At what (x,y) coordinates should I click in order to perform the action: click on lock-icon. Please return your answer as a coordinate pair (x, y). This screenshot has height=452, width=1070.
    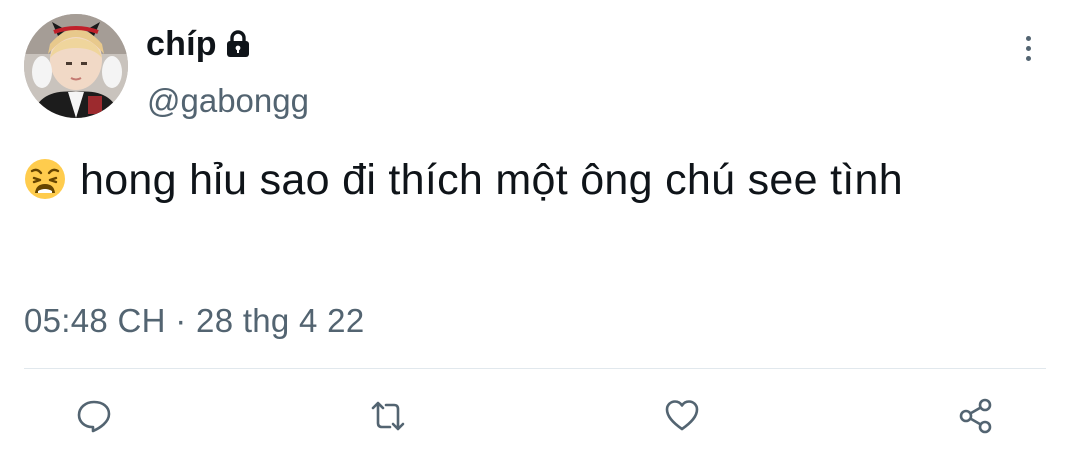
    Looking at the image, I should click on (238, 44).